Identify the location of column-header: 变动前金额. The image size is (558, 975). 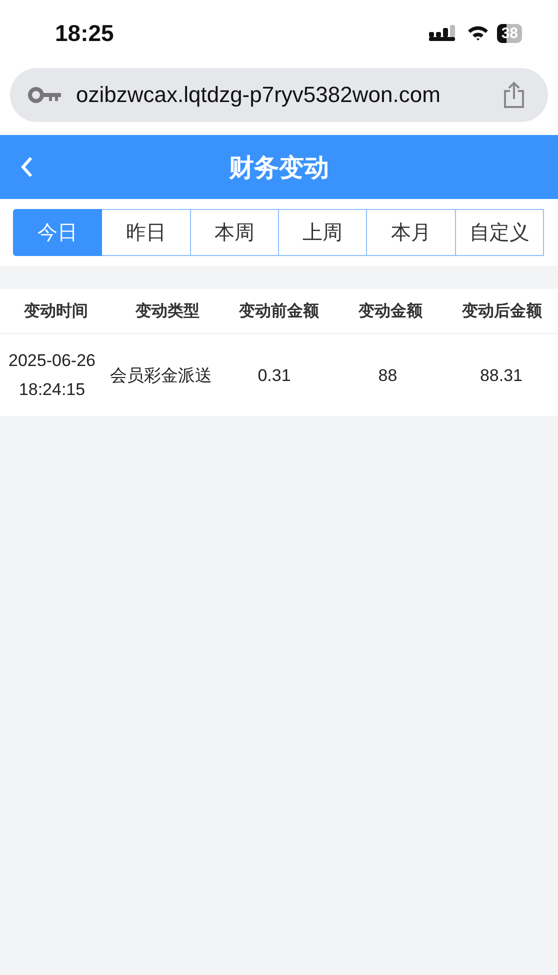
(279, 311).